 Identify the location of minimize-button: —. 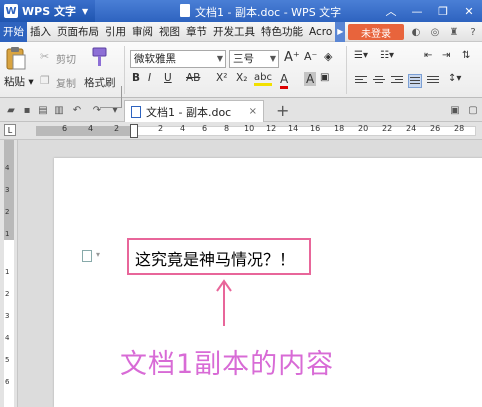
(417, 11).